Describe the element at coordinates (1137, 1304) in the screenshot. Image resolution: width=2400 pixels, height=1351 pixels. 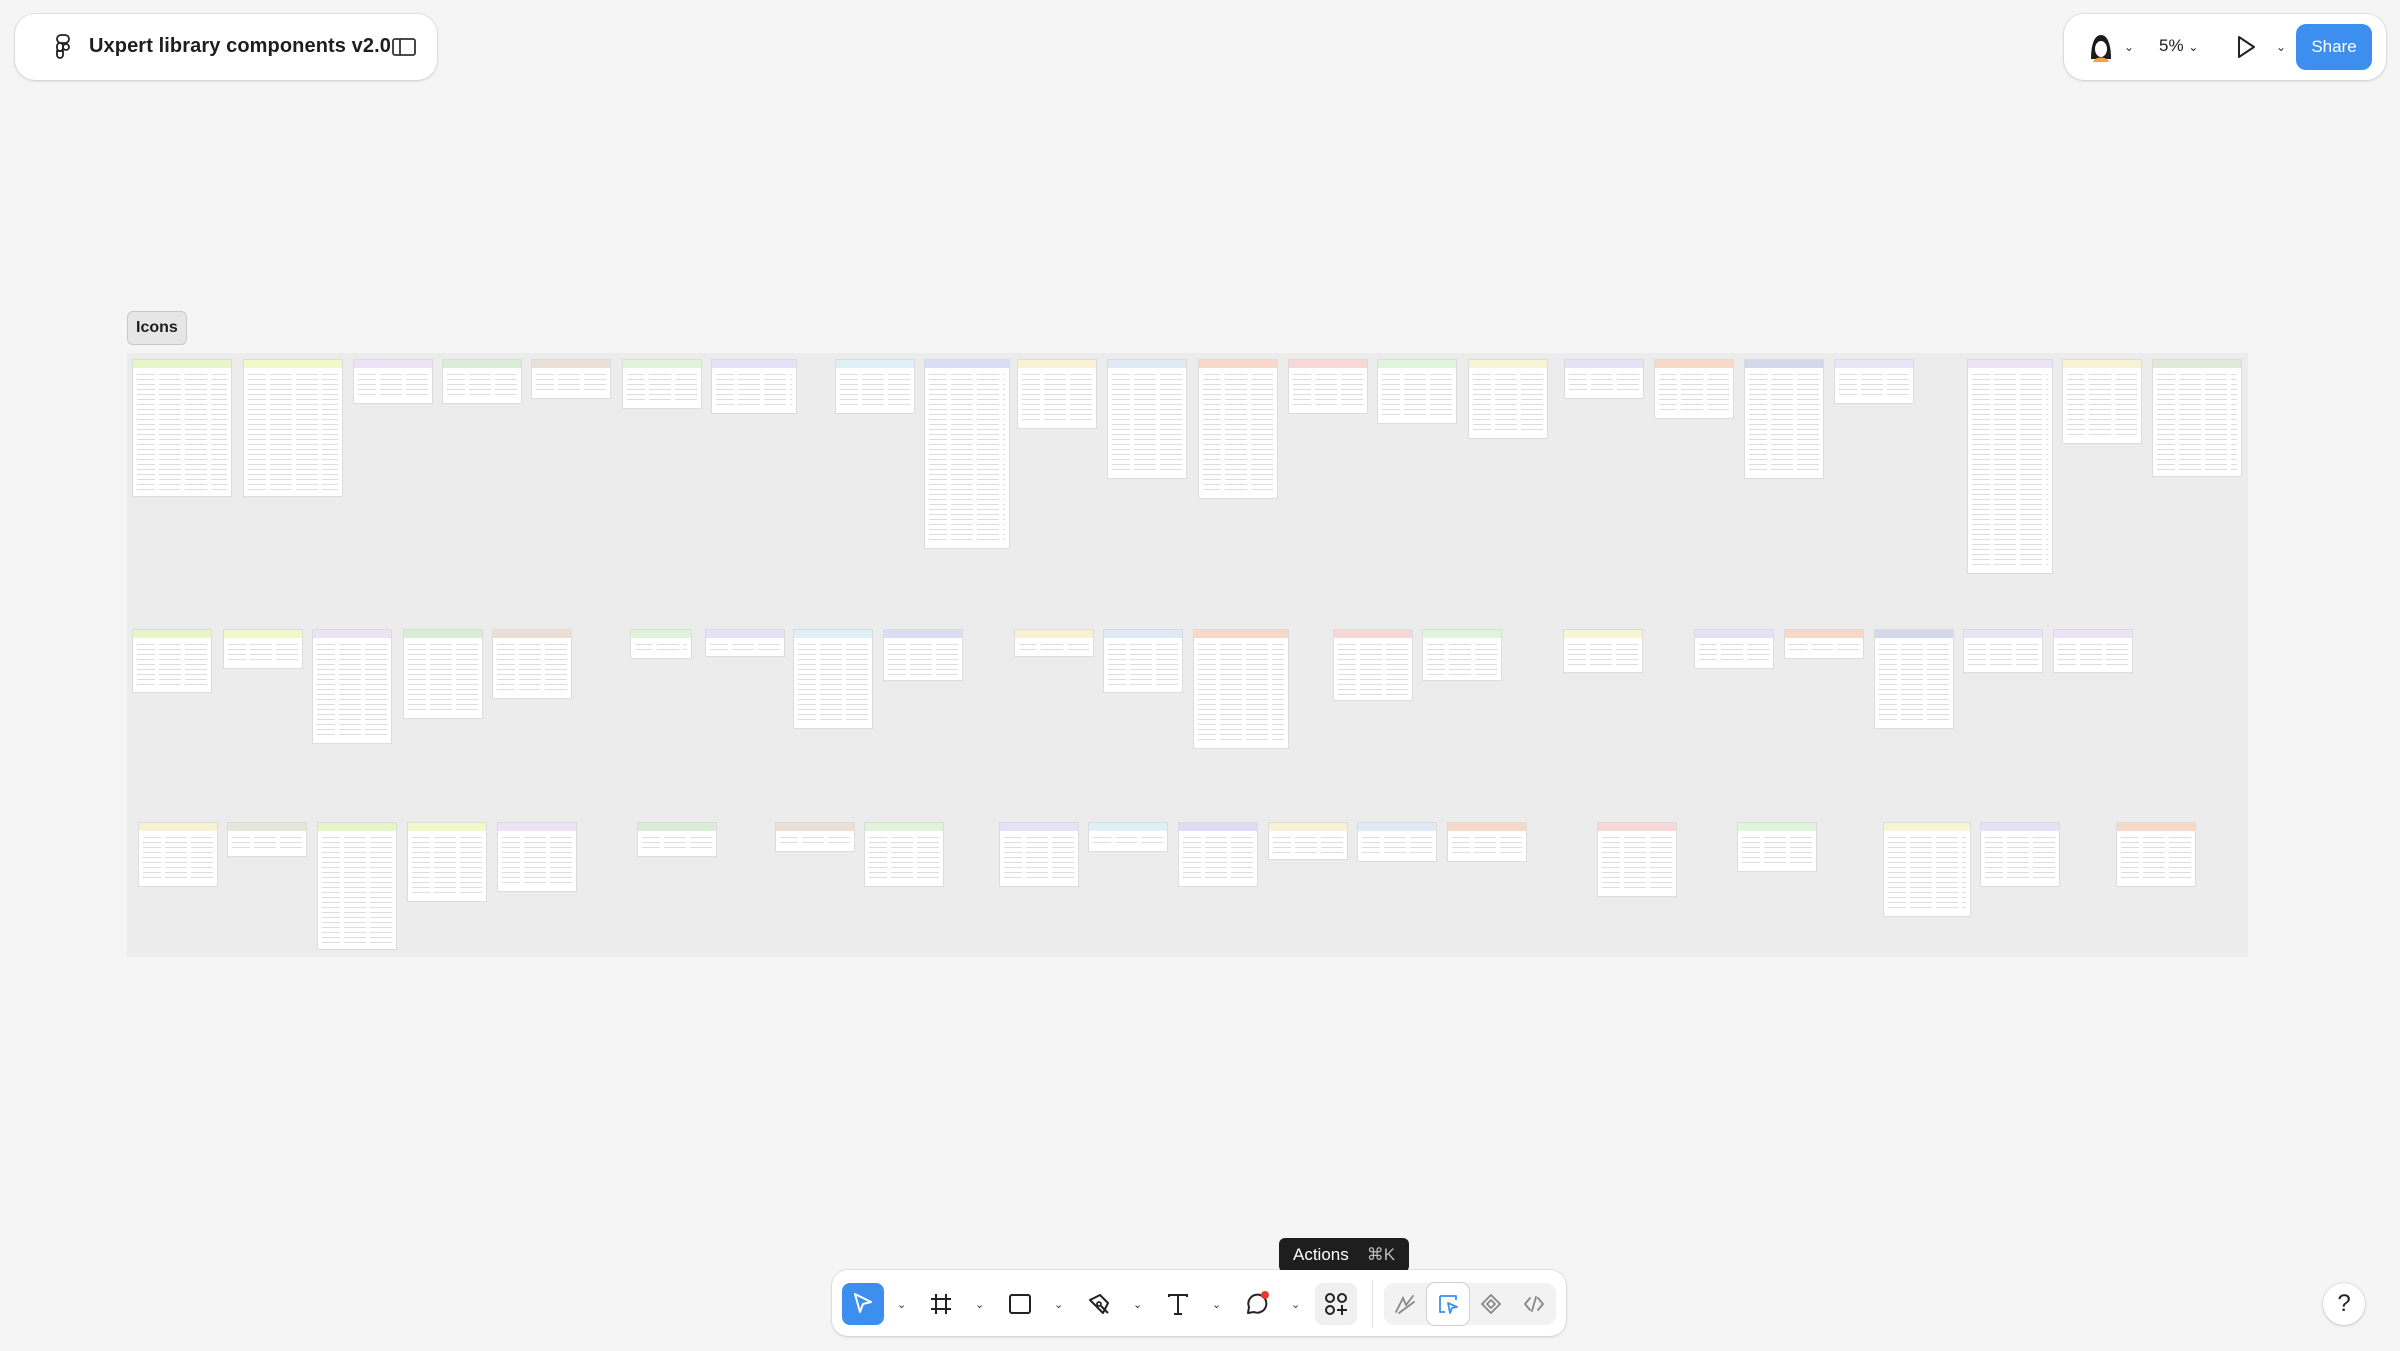
I see `pen-tool-chevron-icon: ⌄` at that location.